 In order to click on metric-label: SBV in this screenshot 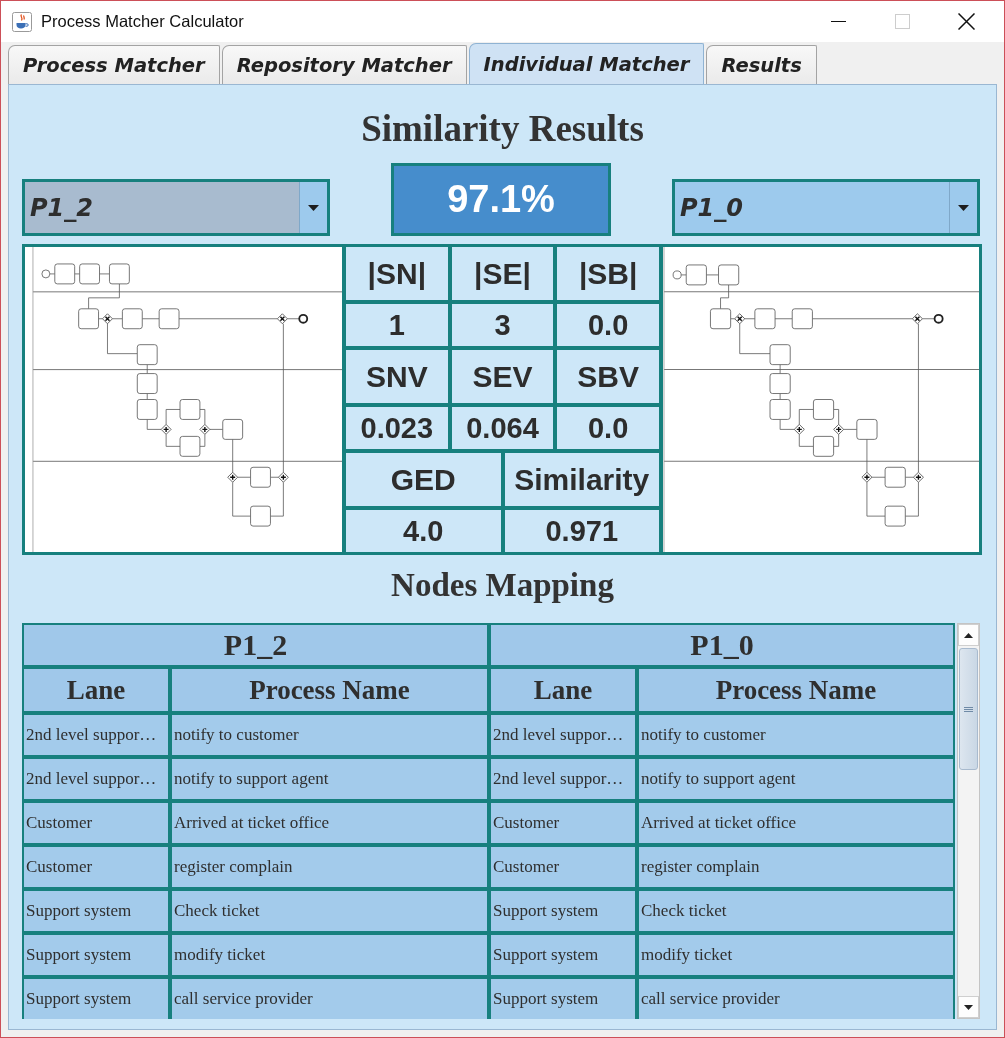, I will do `click(608, 376)`.